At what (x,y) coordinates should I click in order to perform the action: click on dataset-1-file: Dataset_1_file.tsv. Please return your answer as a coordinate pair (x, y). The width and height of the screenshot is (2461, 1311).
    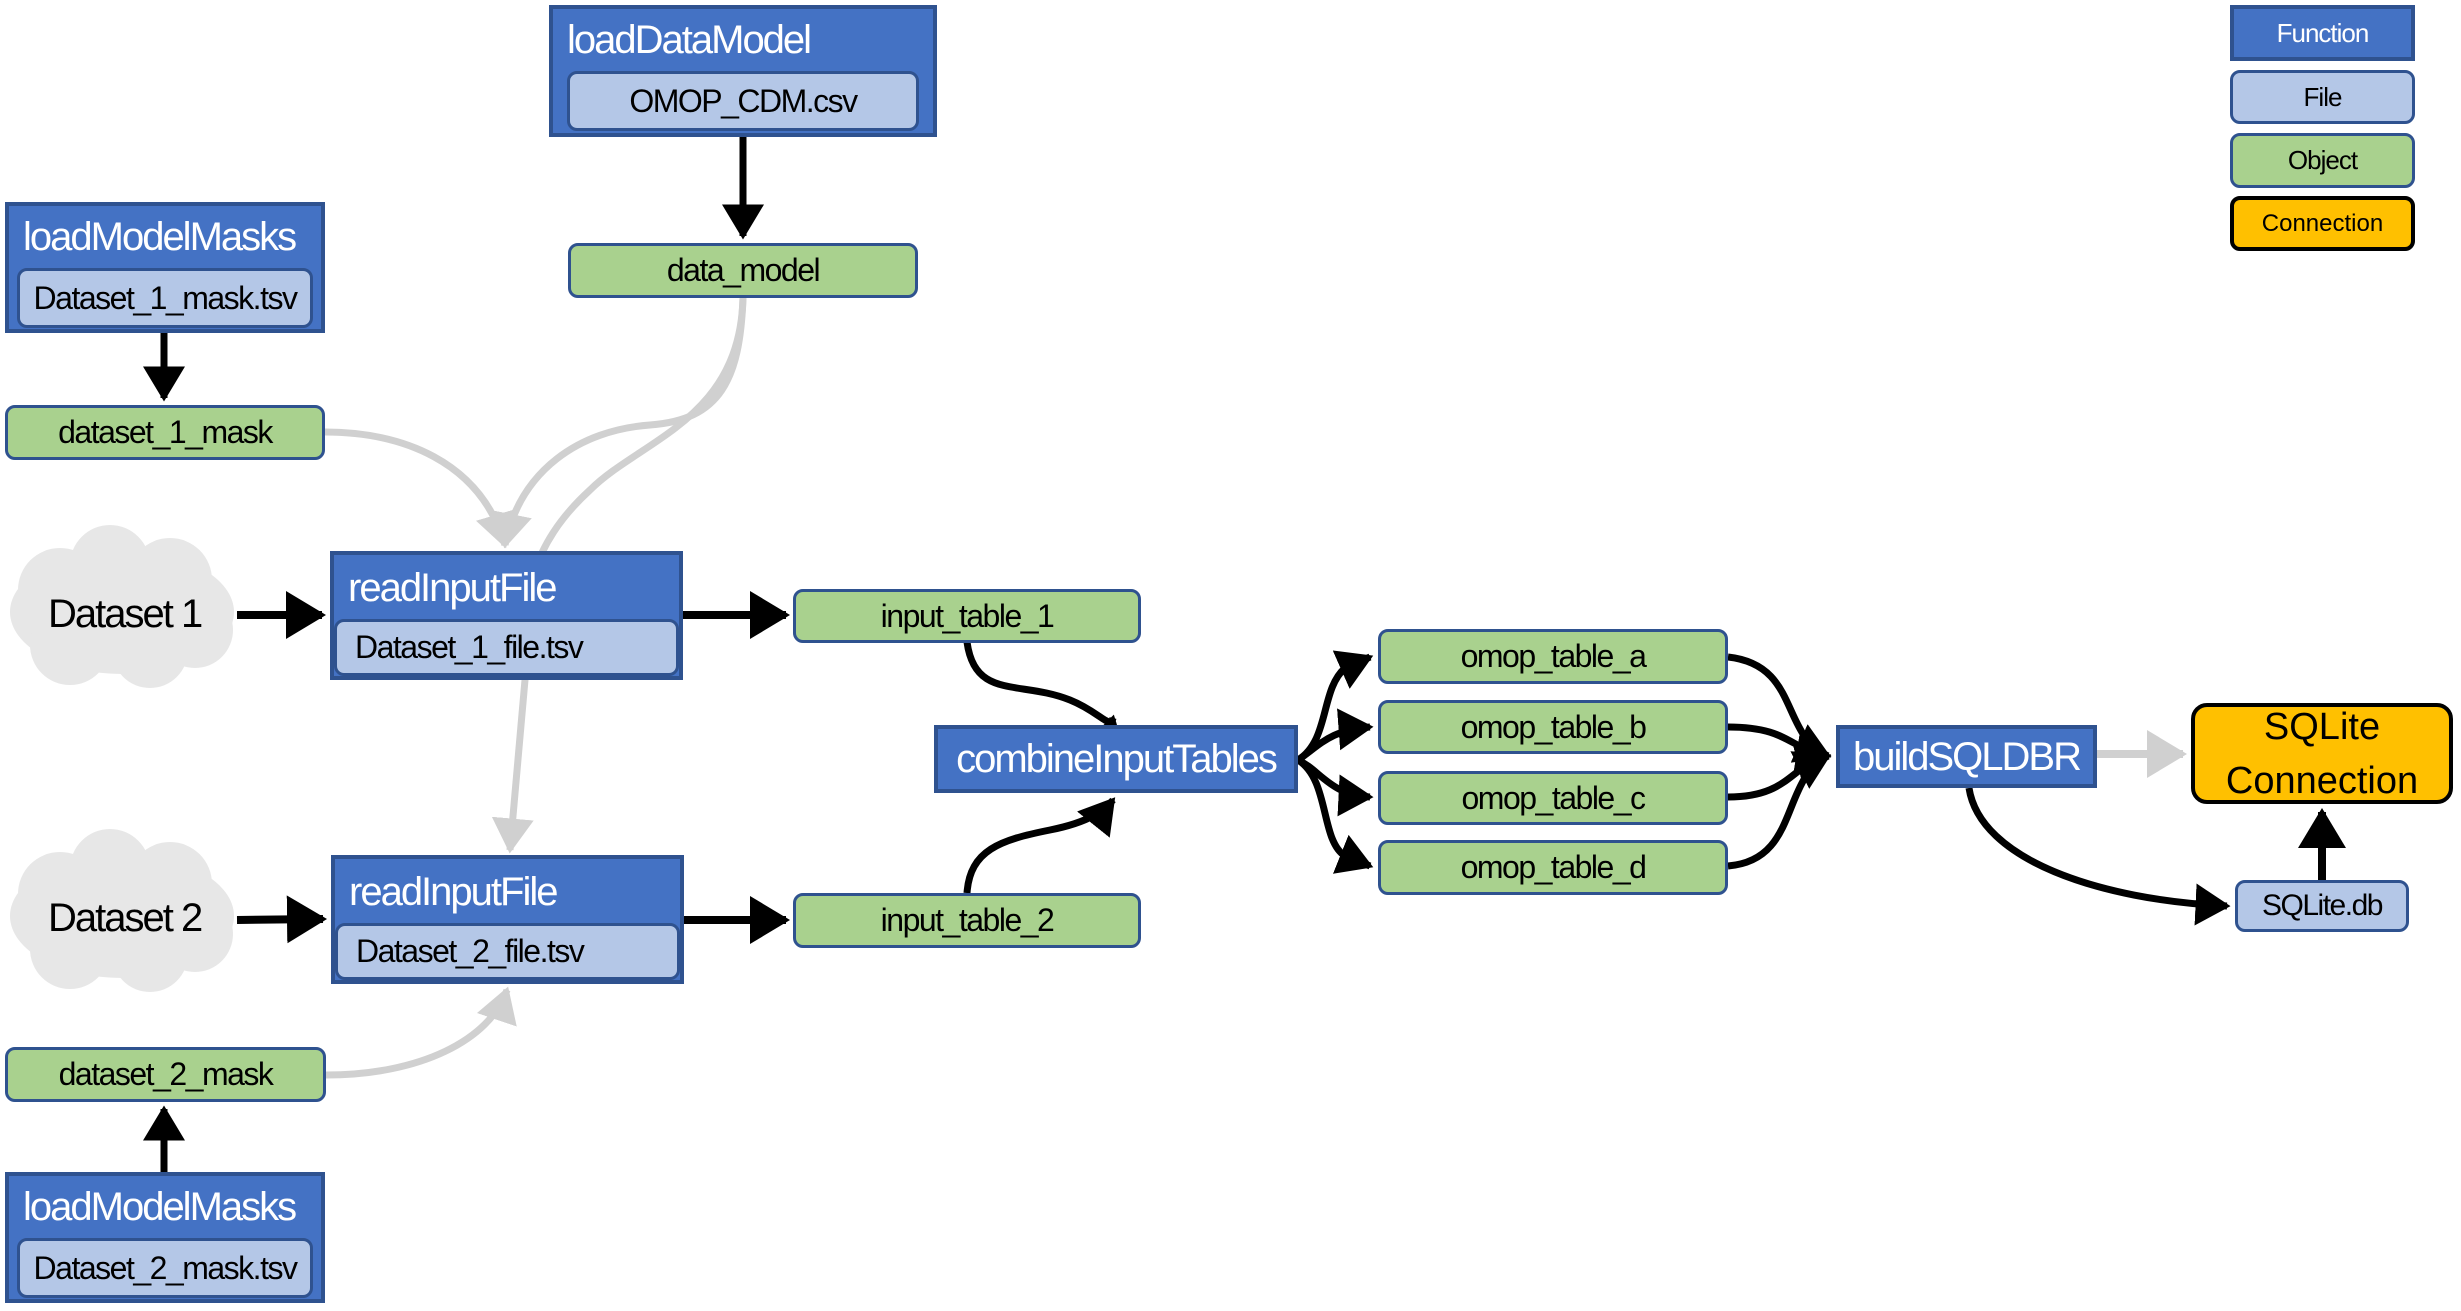
    Looking at the image, I should click on (506, 647).